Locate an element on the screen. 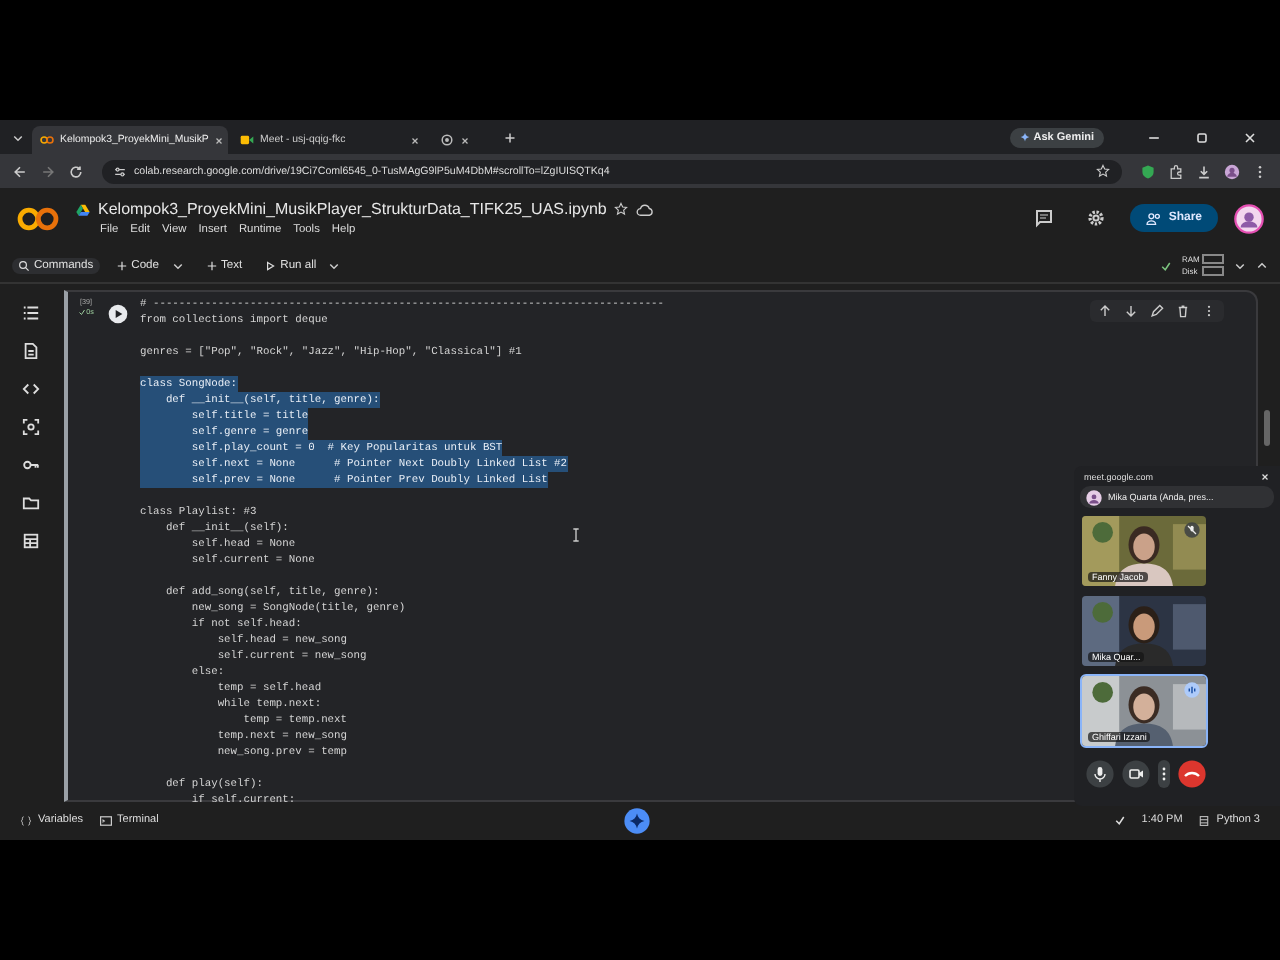 The height and width of the screenshot is (960, 1280). braces-icon is located at coordinates (26, 820).